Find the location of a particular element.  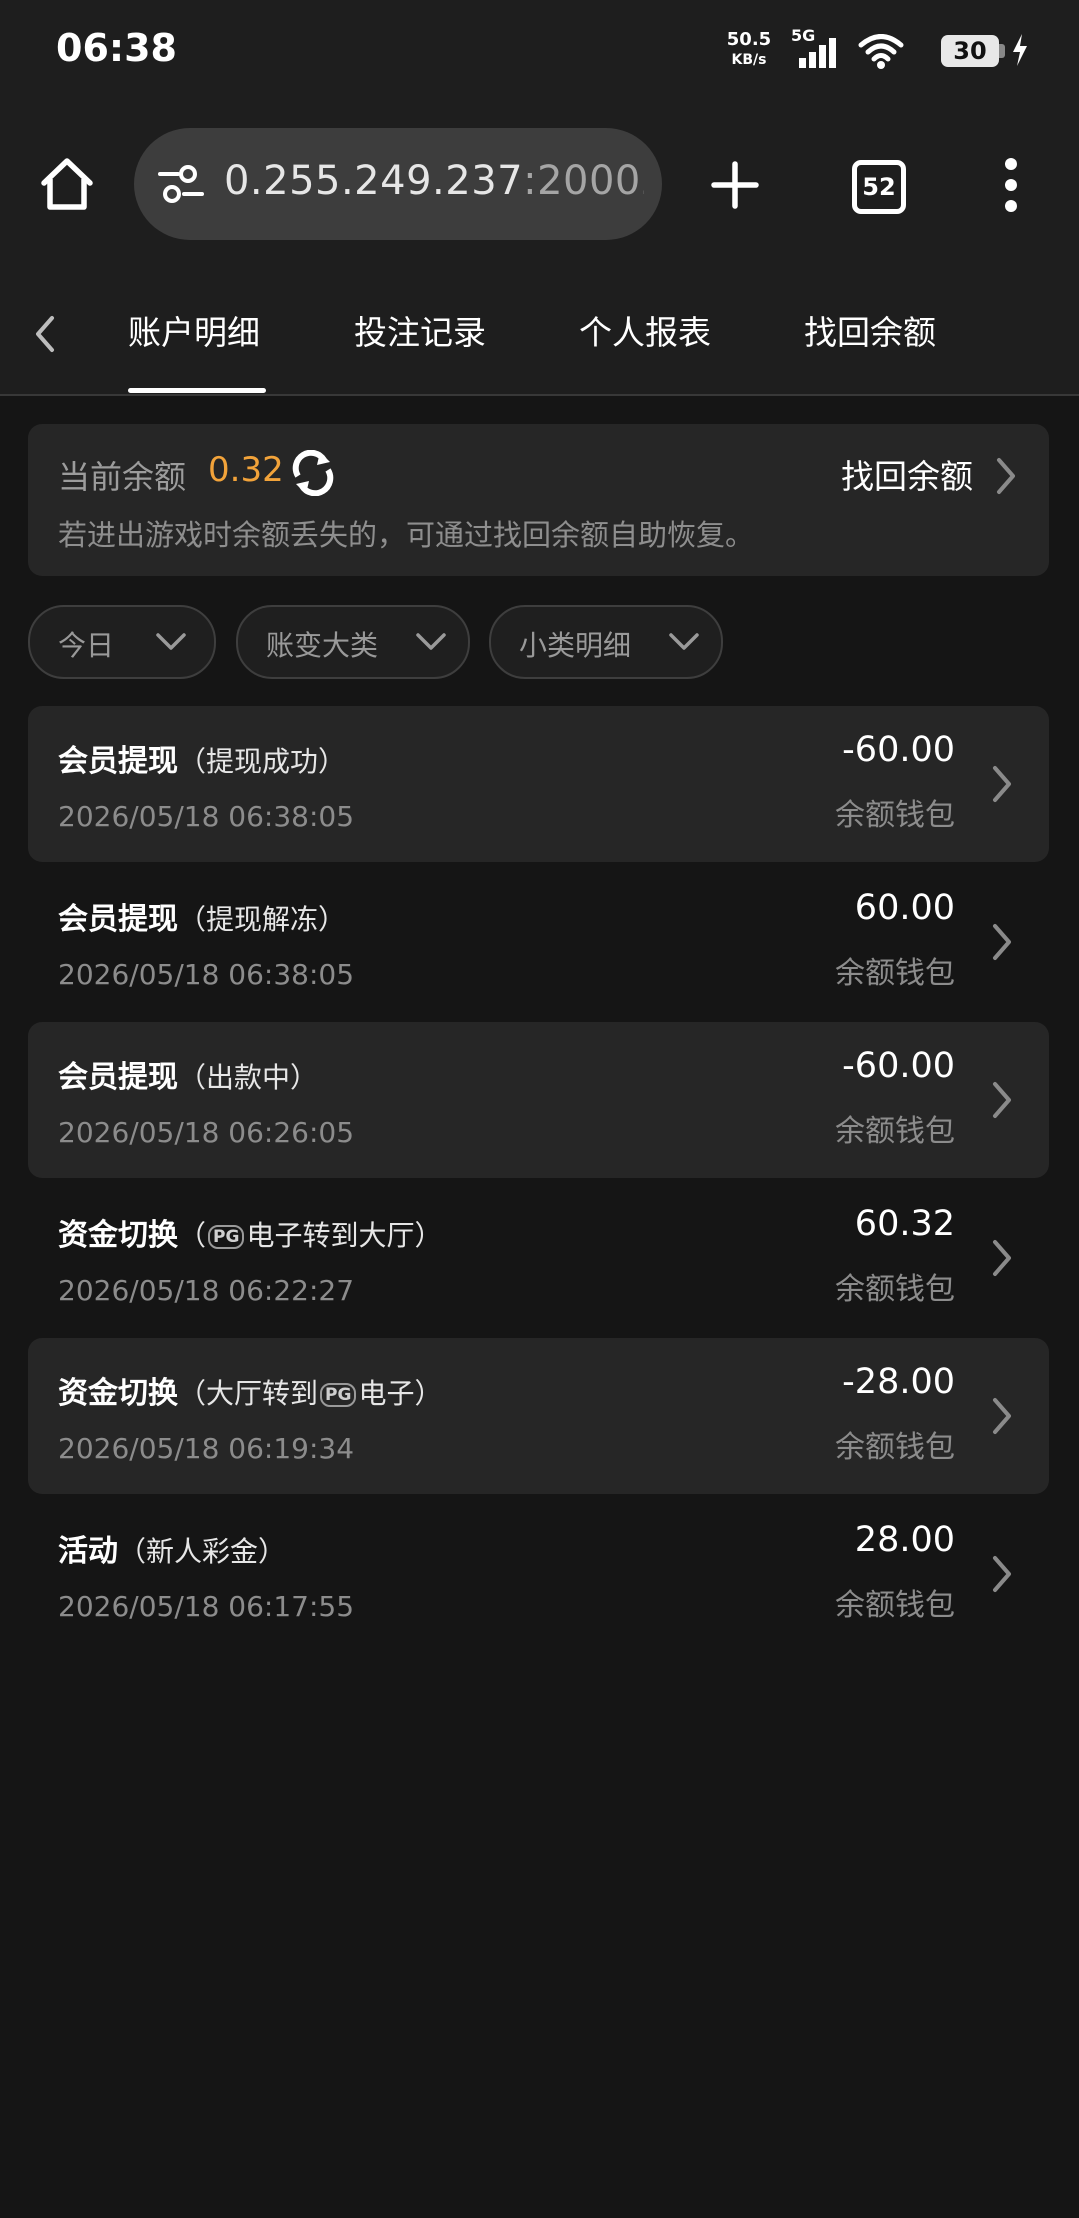

record-subtype-suffix: 电子） is located at coordinates (400, 1393).